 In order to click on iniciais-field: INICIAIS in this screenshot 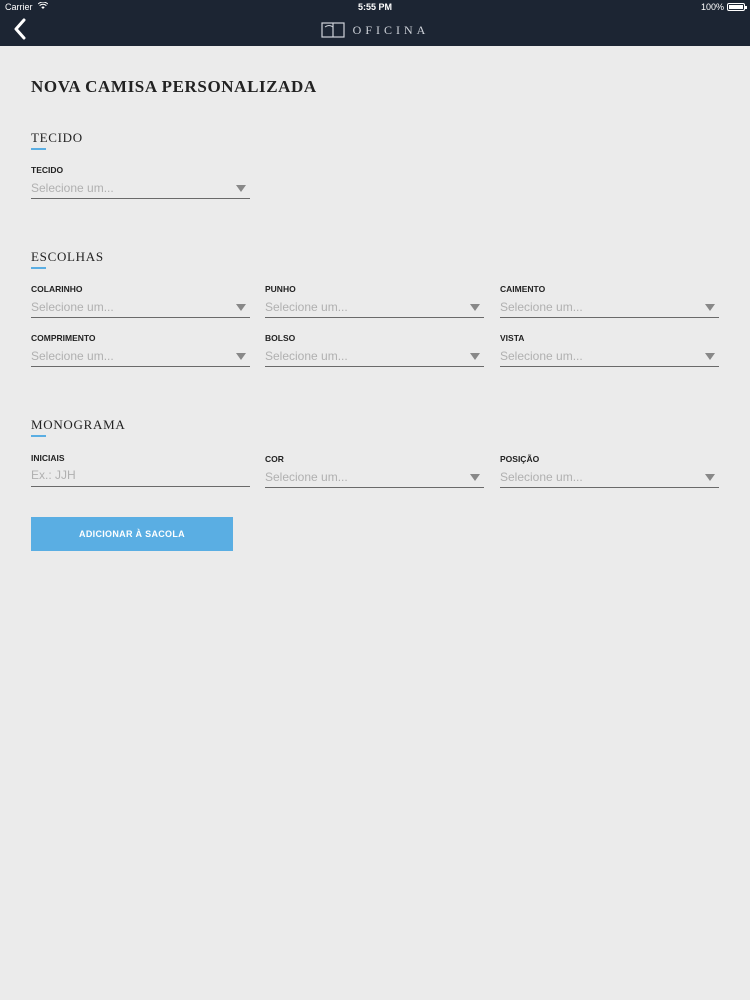, I will do `click(140, 471)`.